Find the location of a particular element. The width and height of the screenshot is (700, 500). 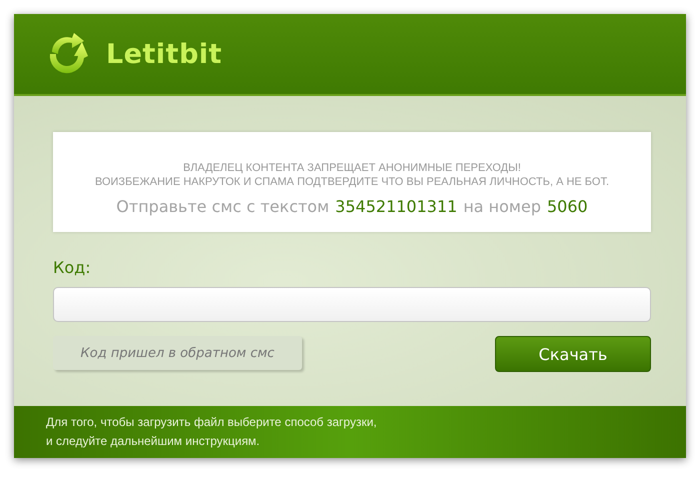

logo-text: Letitbit is located at coordinates (164, 54).